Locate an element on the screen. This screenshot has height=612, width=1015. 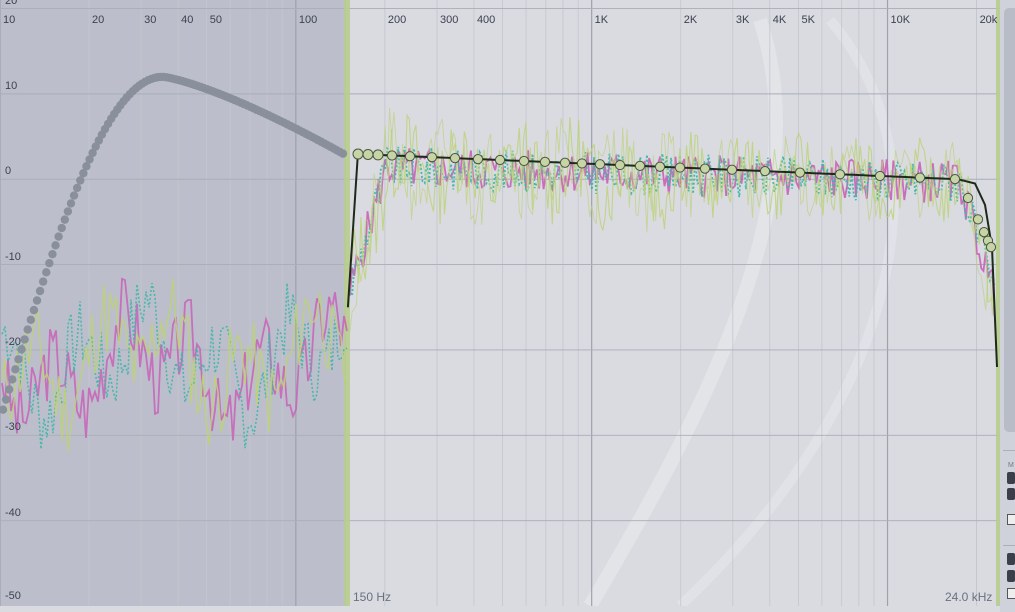
db-label-20: 20 is located at coordinates (11, 3).